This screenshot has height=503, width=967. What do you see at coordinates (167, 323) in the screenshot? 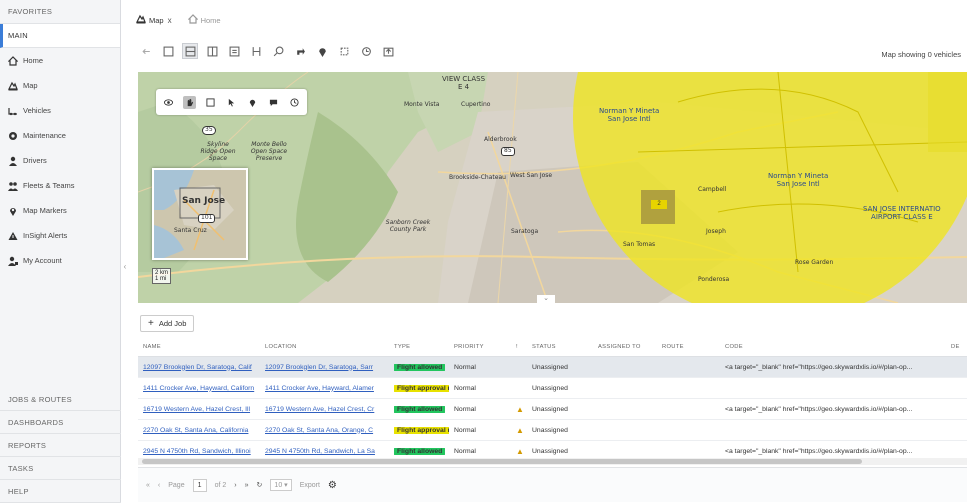
I see `add-job-button: + Add Job` at bounding box center [167, 323].